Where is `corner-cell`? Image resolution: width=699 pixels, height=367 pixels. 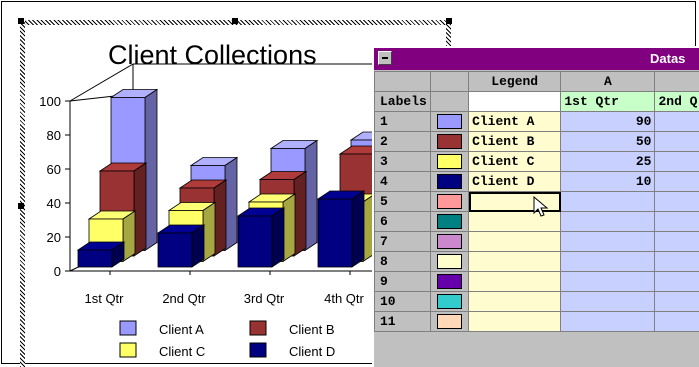
corner-cell is located at coordinates (402, 81).